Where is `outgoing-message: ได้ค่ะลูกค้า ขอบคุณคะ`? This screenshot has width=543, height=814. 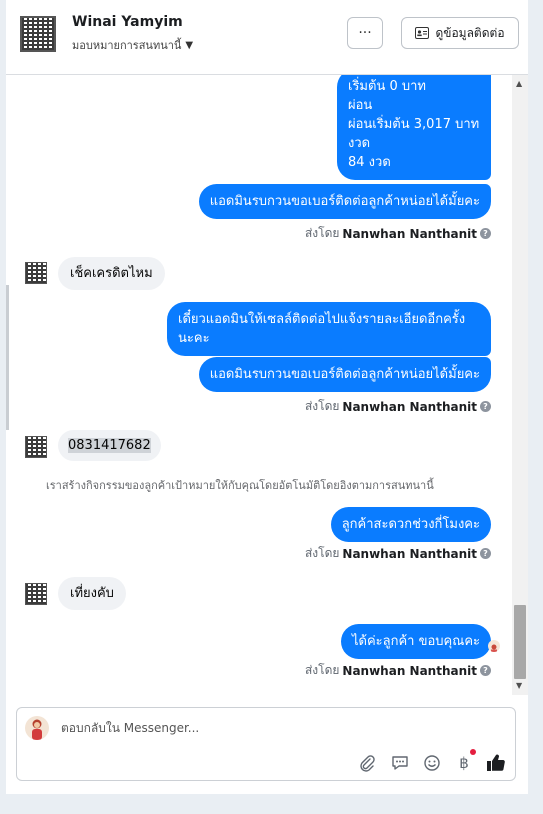 outgoing-message: ได้ค่ะลูกค้า ขอบคุณคะ is located at coordinates (415, 641).